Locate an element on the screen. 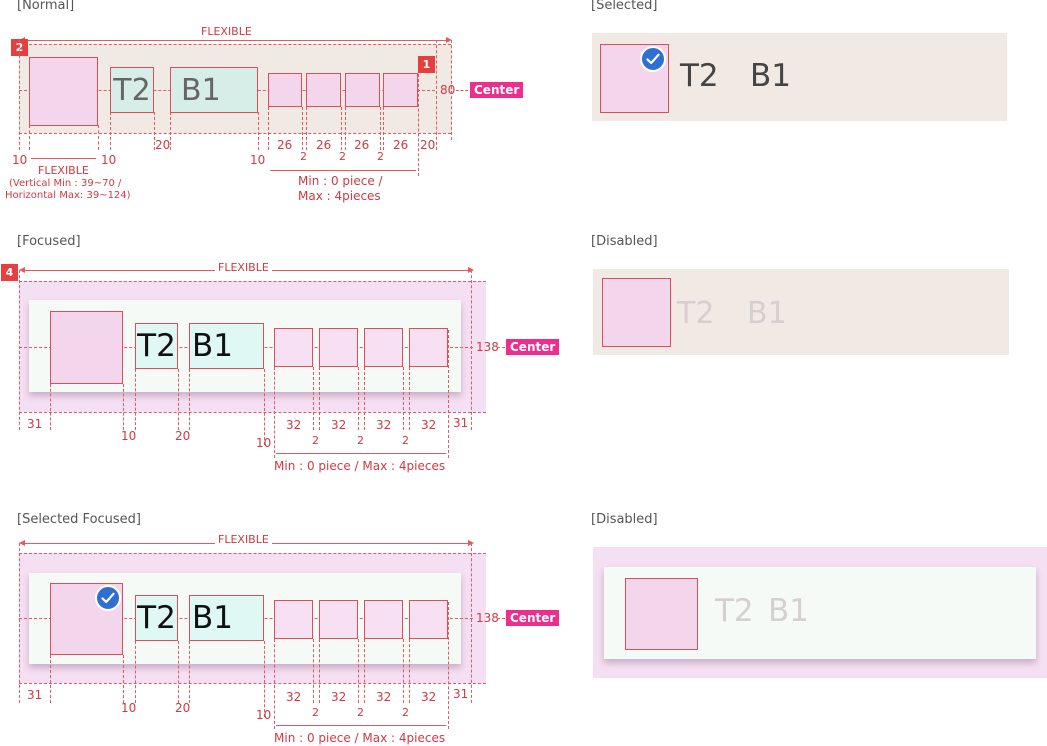 This screenshot has height=746, width=1047. height-label: 138 is located at coordinates (487, 618).